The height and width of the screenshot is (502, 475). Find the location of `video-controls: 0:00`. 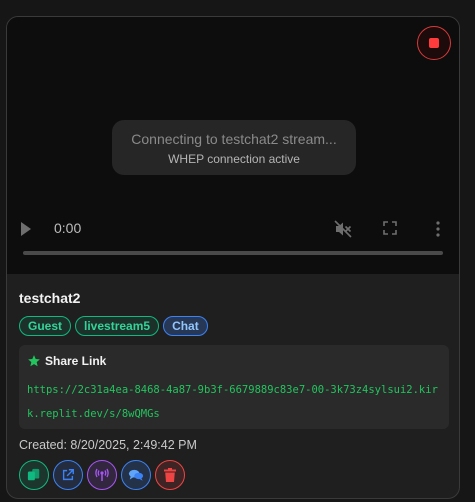

video-controls: 0:00 is located at coordinates (233, 231).